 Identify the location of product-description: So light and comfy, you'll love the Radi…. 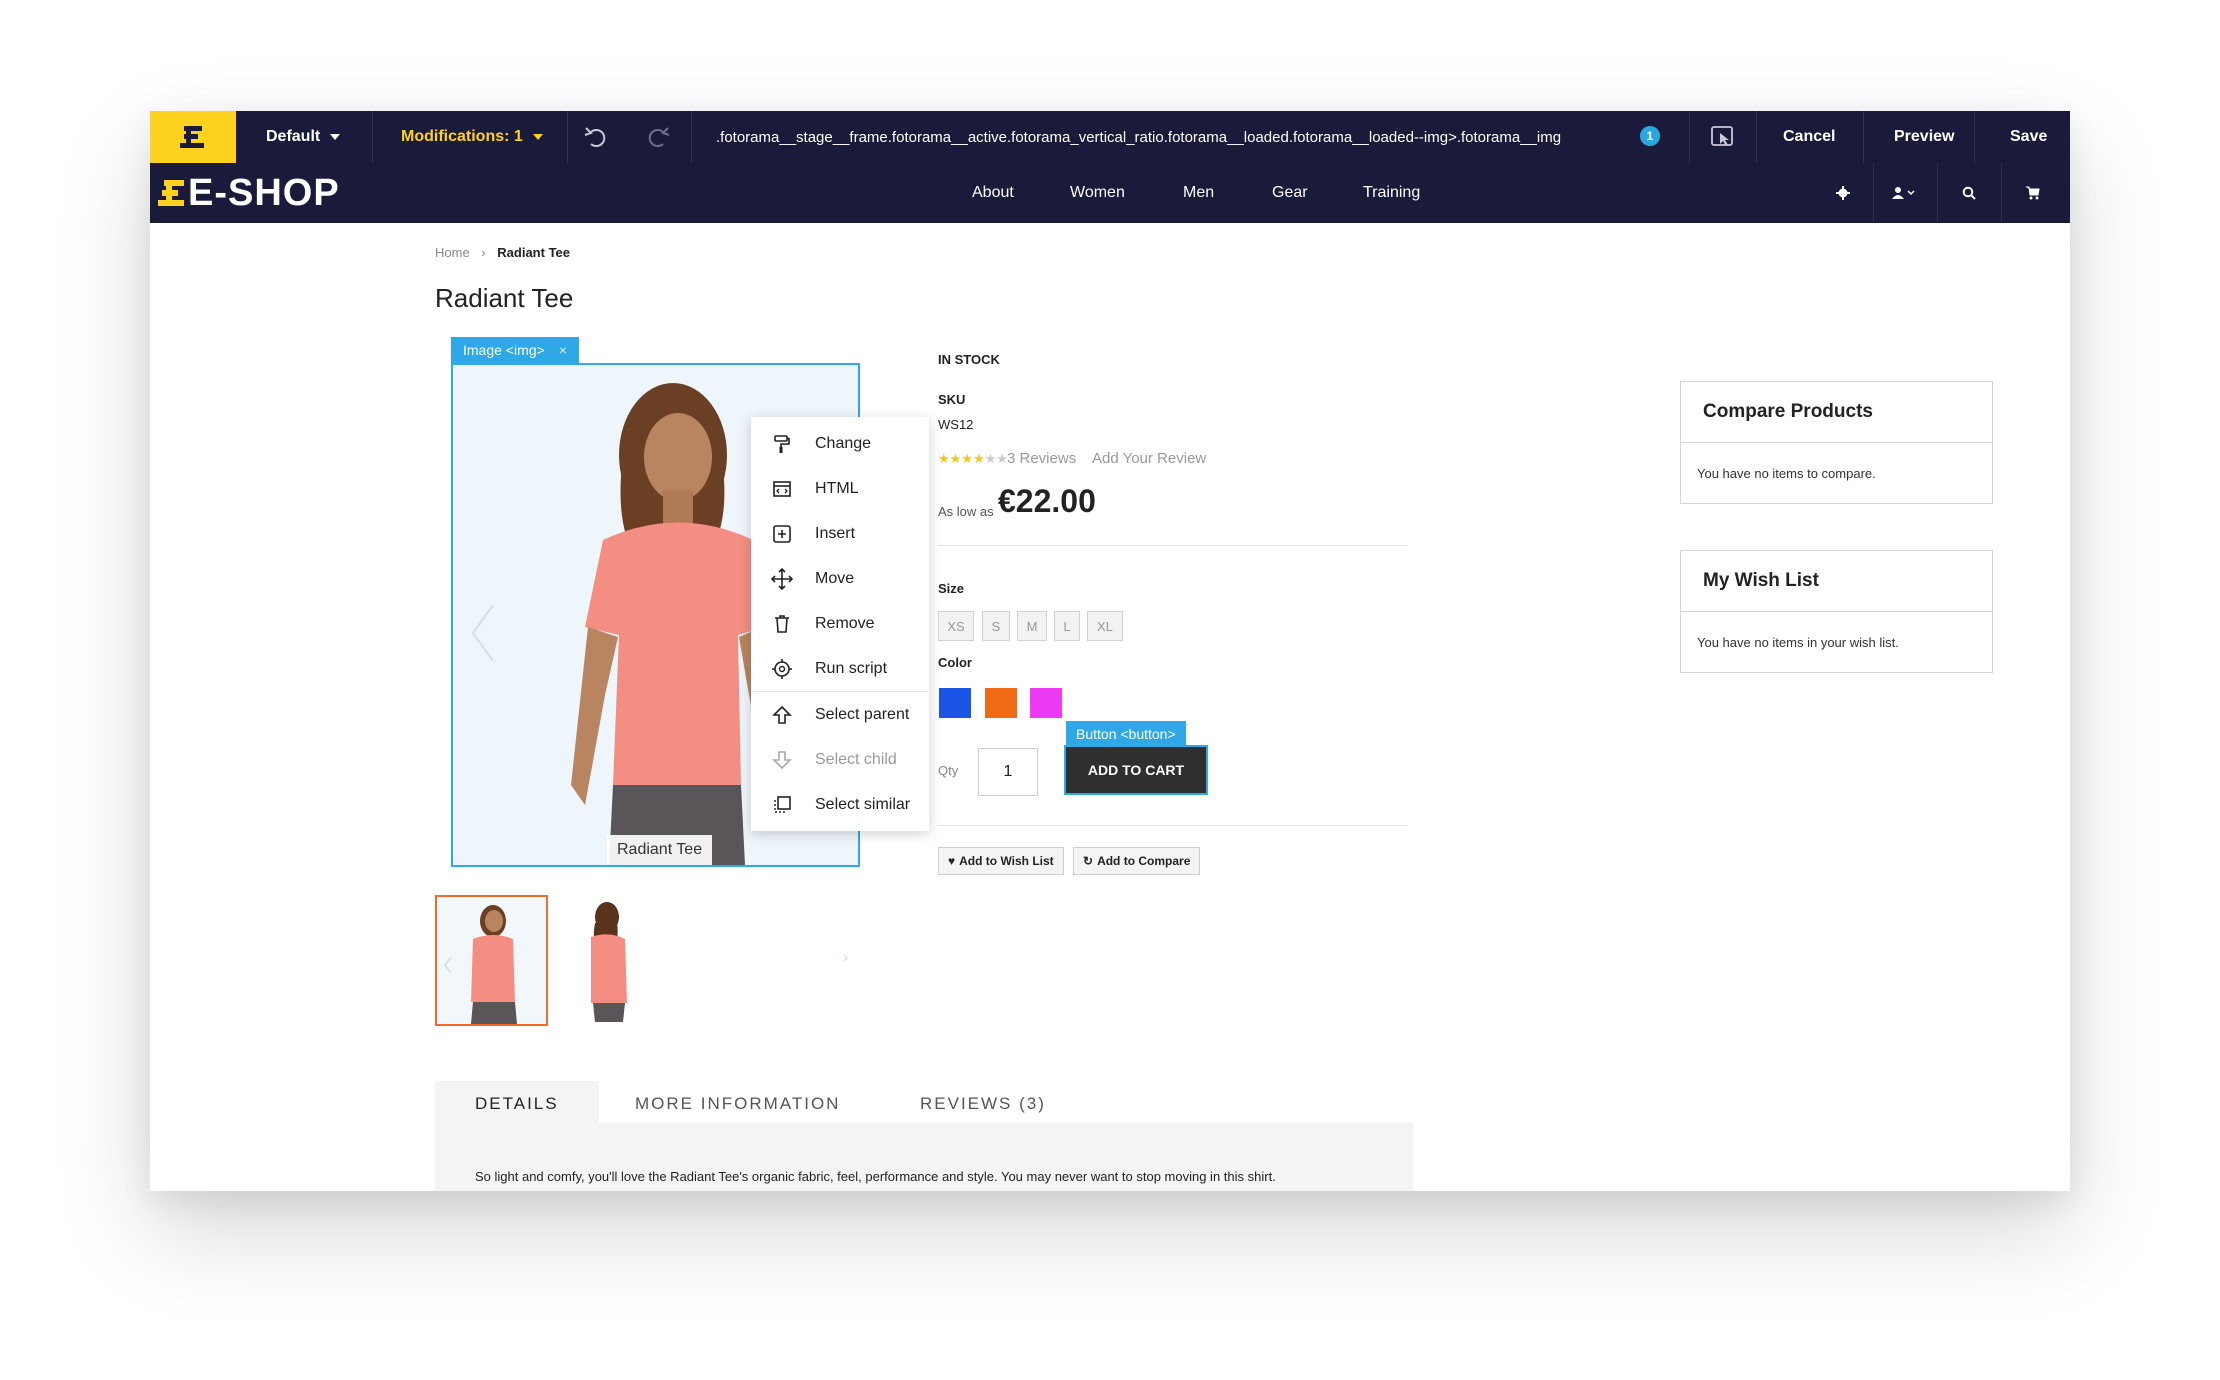
(875, 1176).